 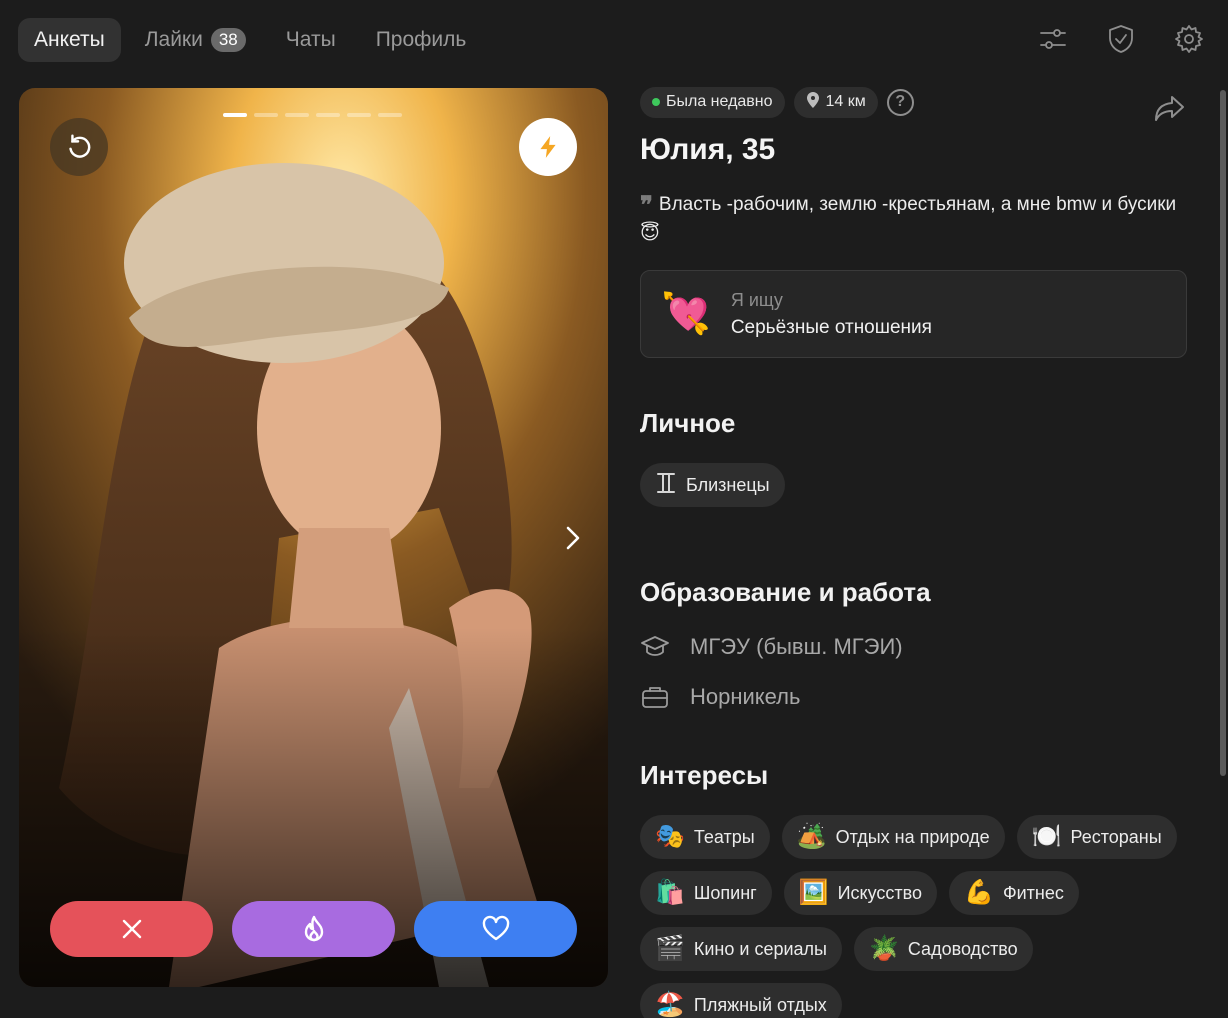 What do you see at coordinates (962, 948) in the screenshot?
I see `interest-label: Садоводство` at bounding box center [962, 948].